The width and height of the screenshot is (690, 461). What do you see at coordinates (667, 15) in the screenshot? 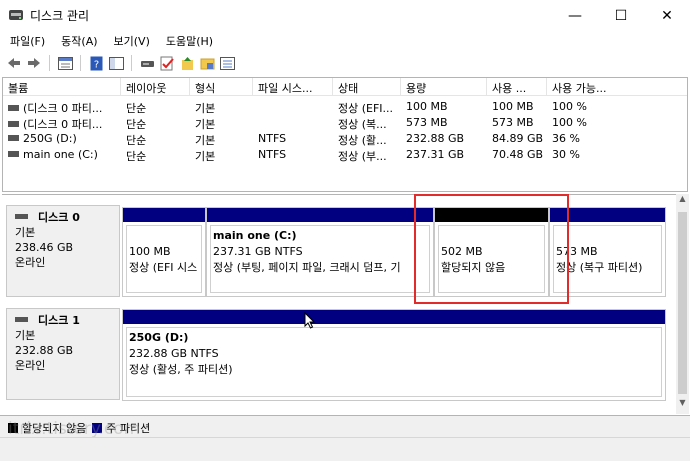
I see `close-button: ✕` at bounding box center [667, 15].